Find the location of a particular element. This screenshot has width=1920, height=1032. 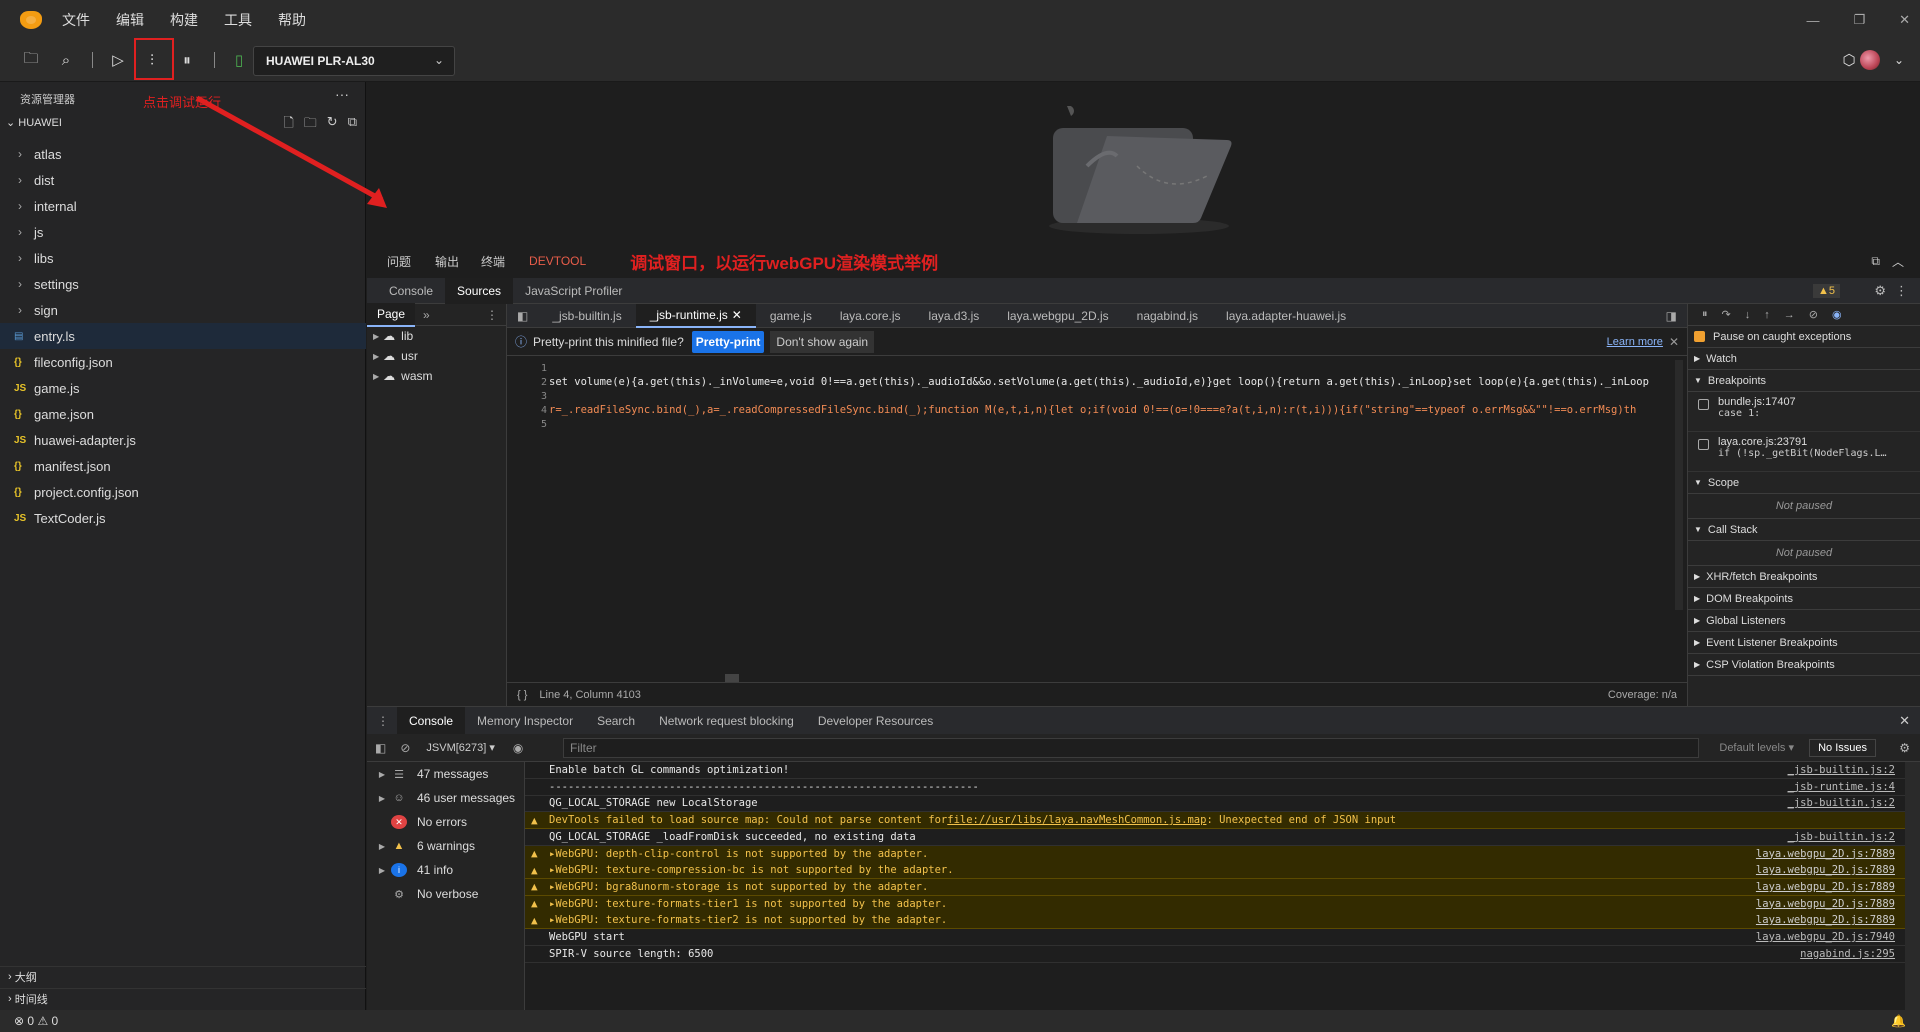

step-over-icon: ↷ is located at coordinates (1726, 314).